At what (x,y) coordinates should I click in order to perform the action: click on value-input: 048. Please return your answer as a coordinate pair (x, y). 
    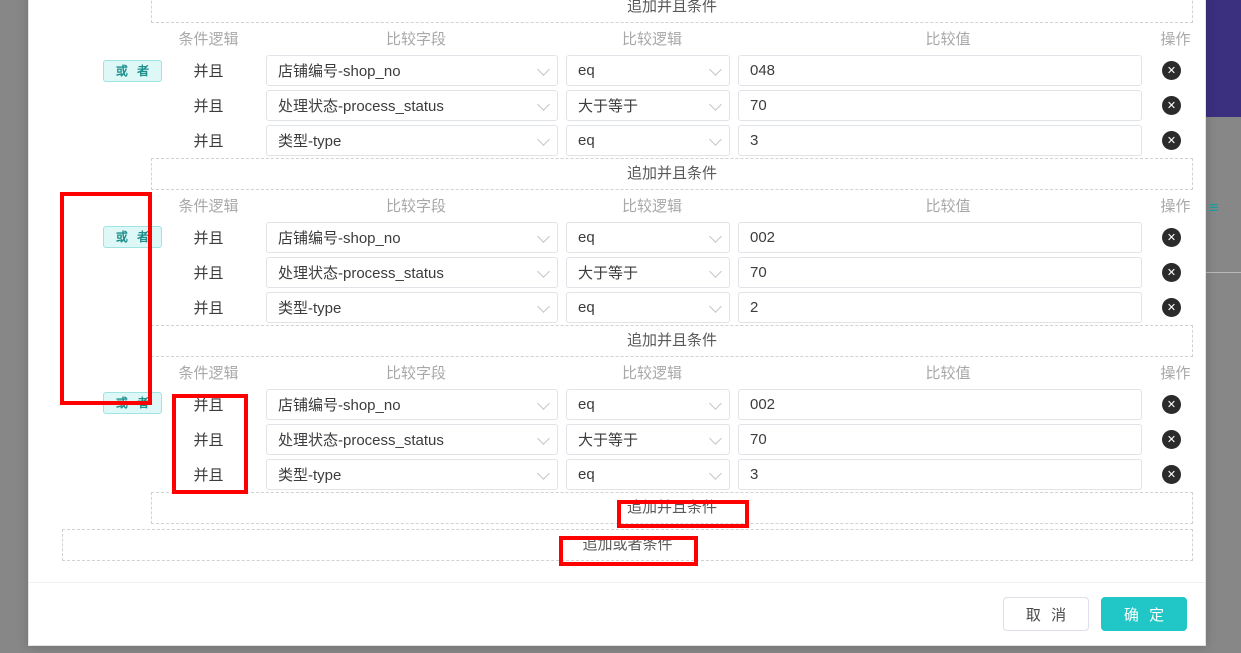
    Looking at the image, I should click on (940, 70).